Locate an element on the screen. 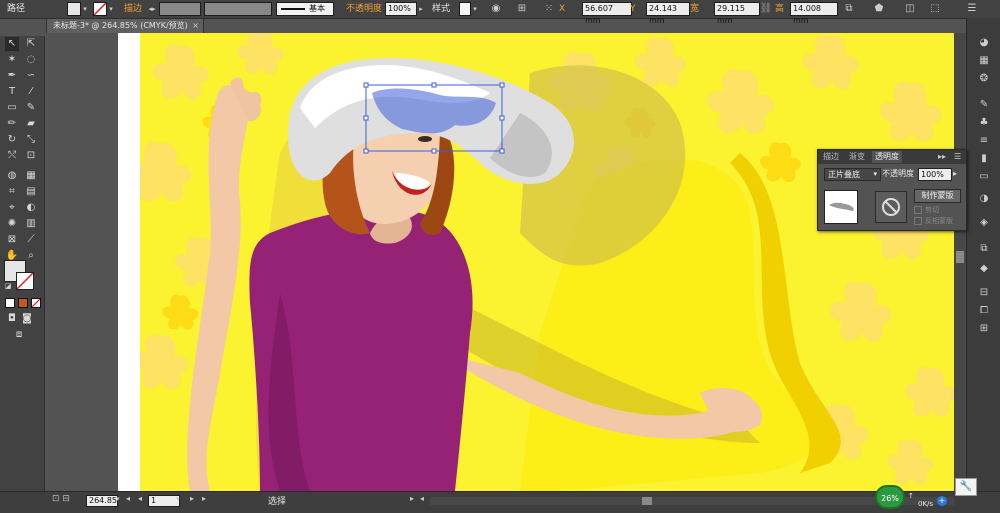 The width and height of the screenshot is (1000, 513). stroke-dropdown: ▾ is located at coordinates (111, 9).